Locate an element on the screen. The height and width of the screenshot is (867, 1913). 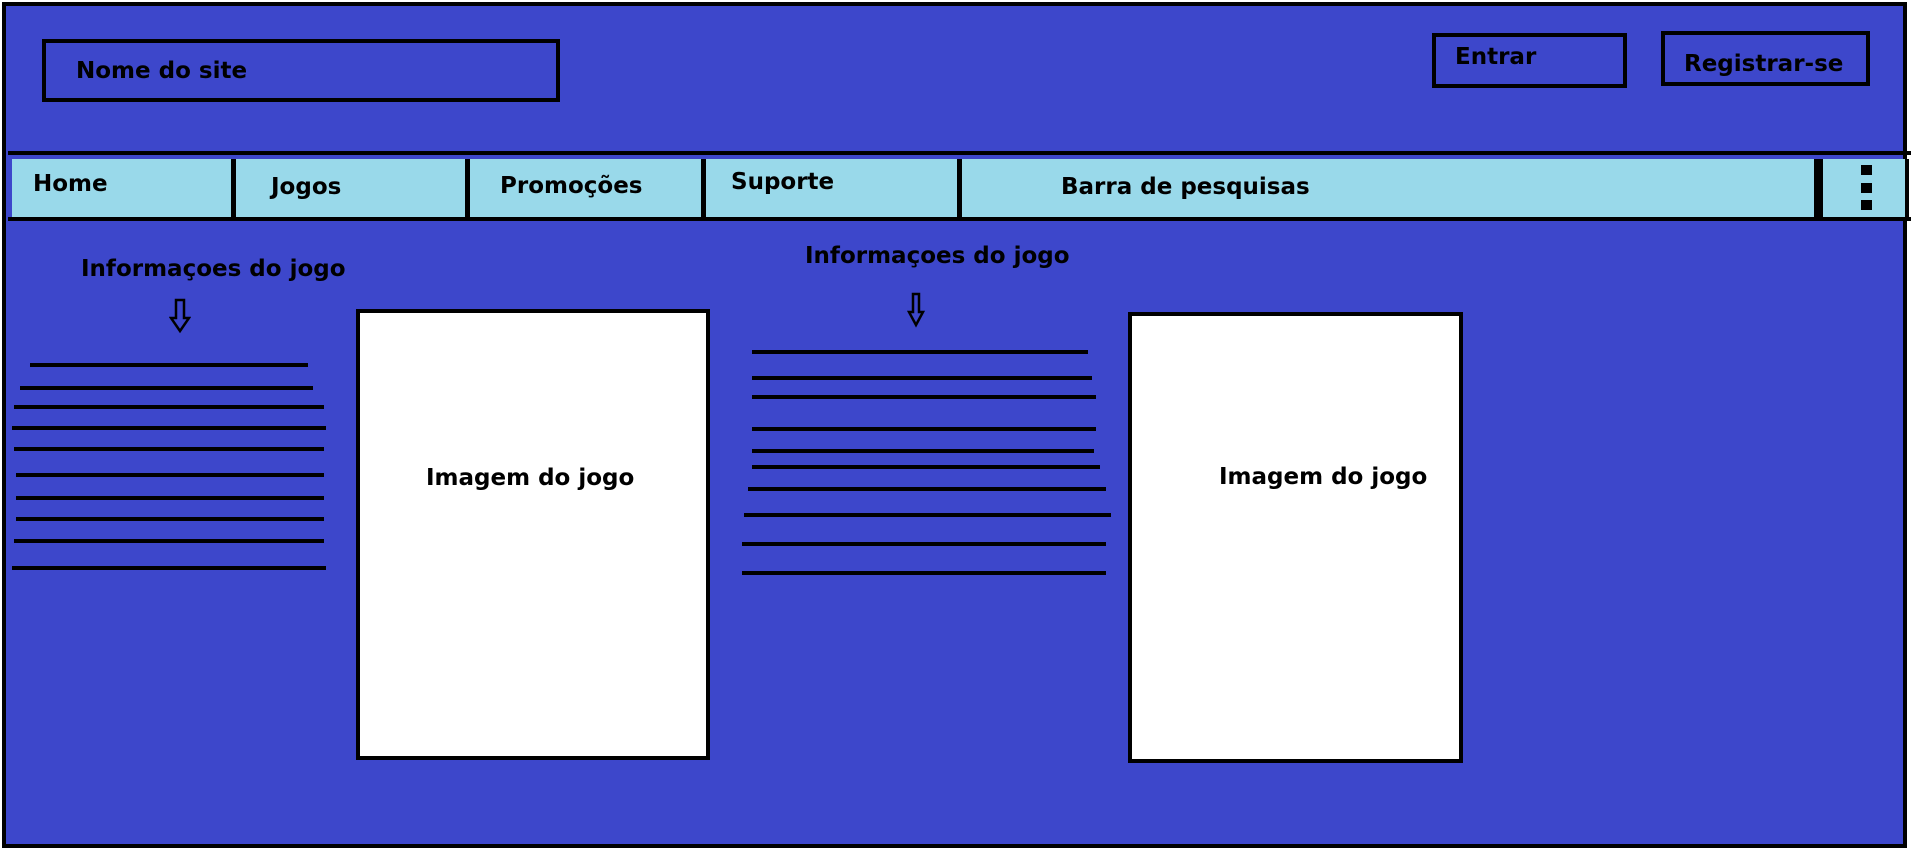
register-button: Registrar-se is located at coordinates (1765, 58).